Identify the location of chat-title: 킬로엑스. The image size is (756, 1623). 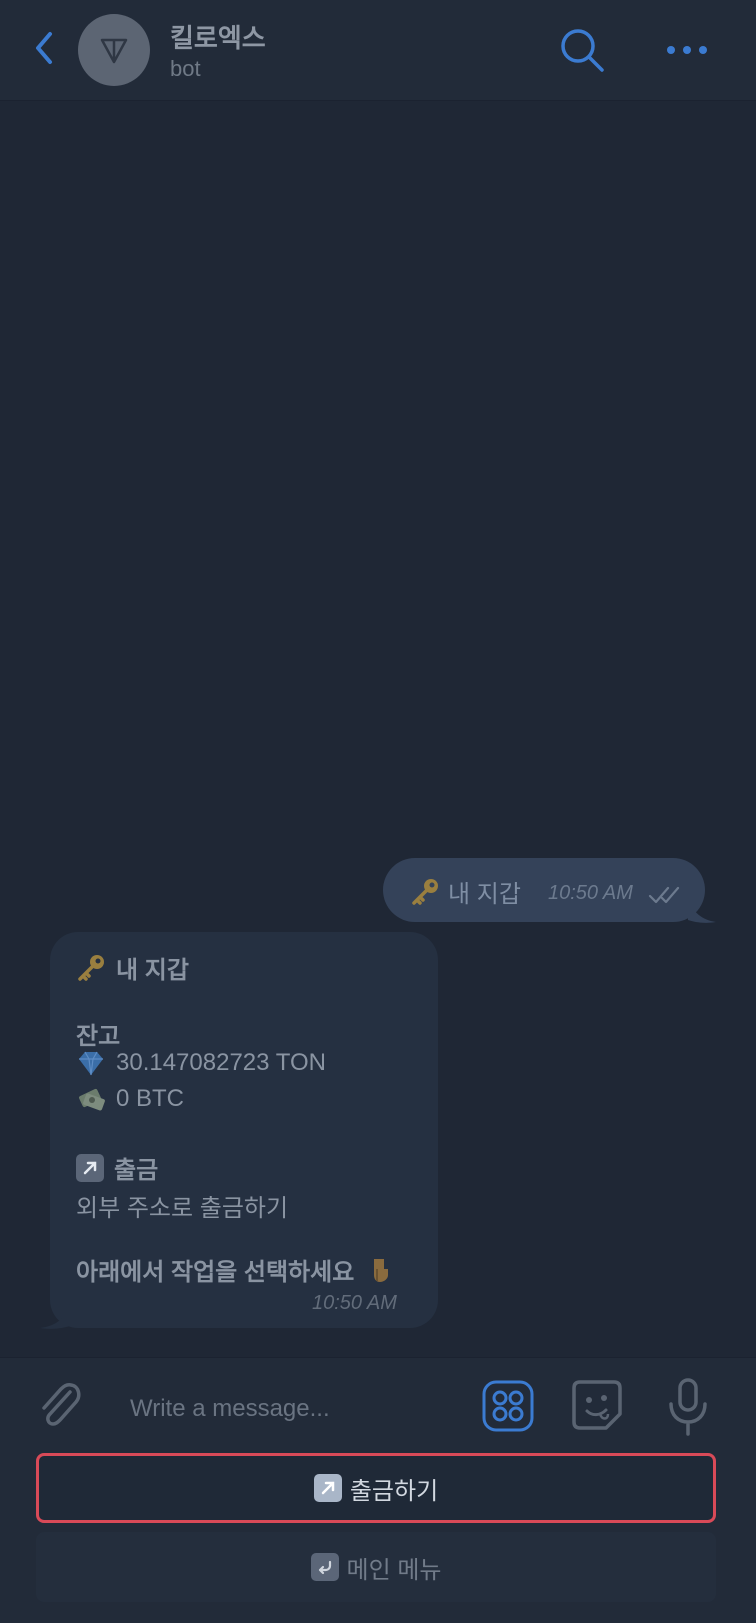
(218, 38).